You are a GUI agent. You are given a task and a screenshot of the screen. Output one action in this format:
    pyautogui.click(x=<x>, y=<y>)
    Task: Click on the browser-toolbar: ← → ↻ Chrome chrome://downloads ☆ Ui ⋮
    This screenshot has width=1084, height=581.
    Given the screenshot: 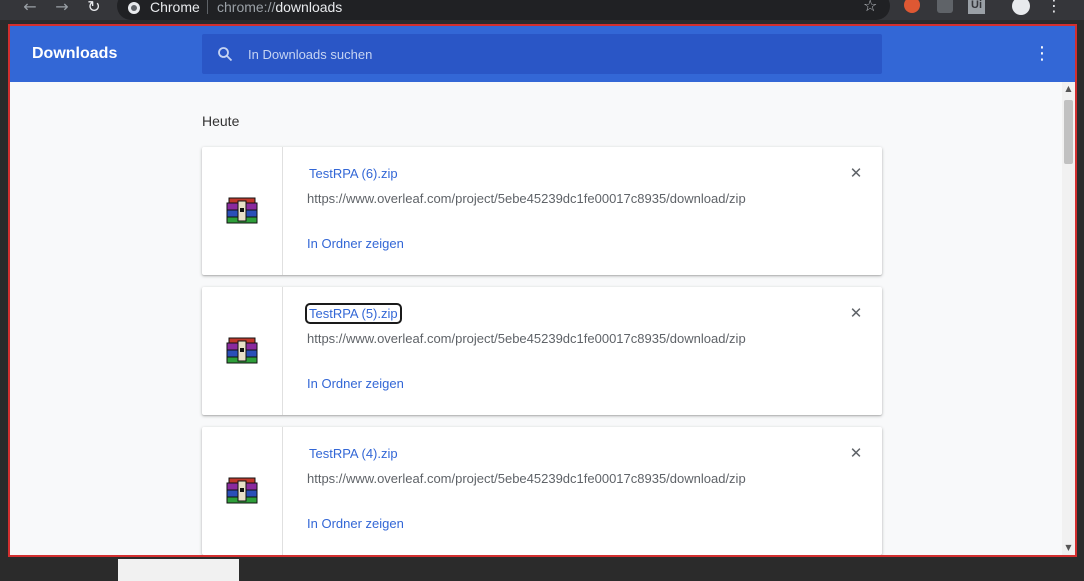 What is the action you would take?
    pyautogui.click(x=542, y=10)
    